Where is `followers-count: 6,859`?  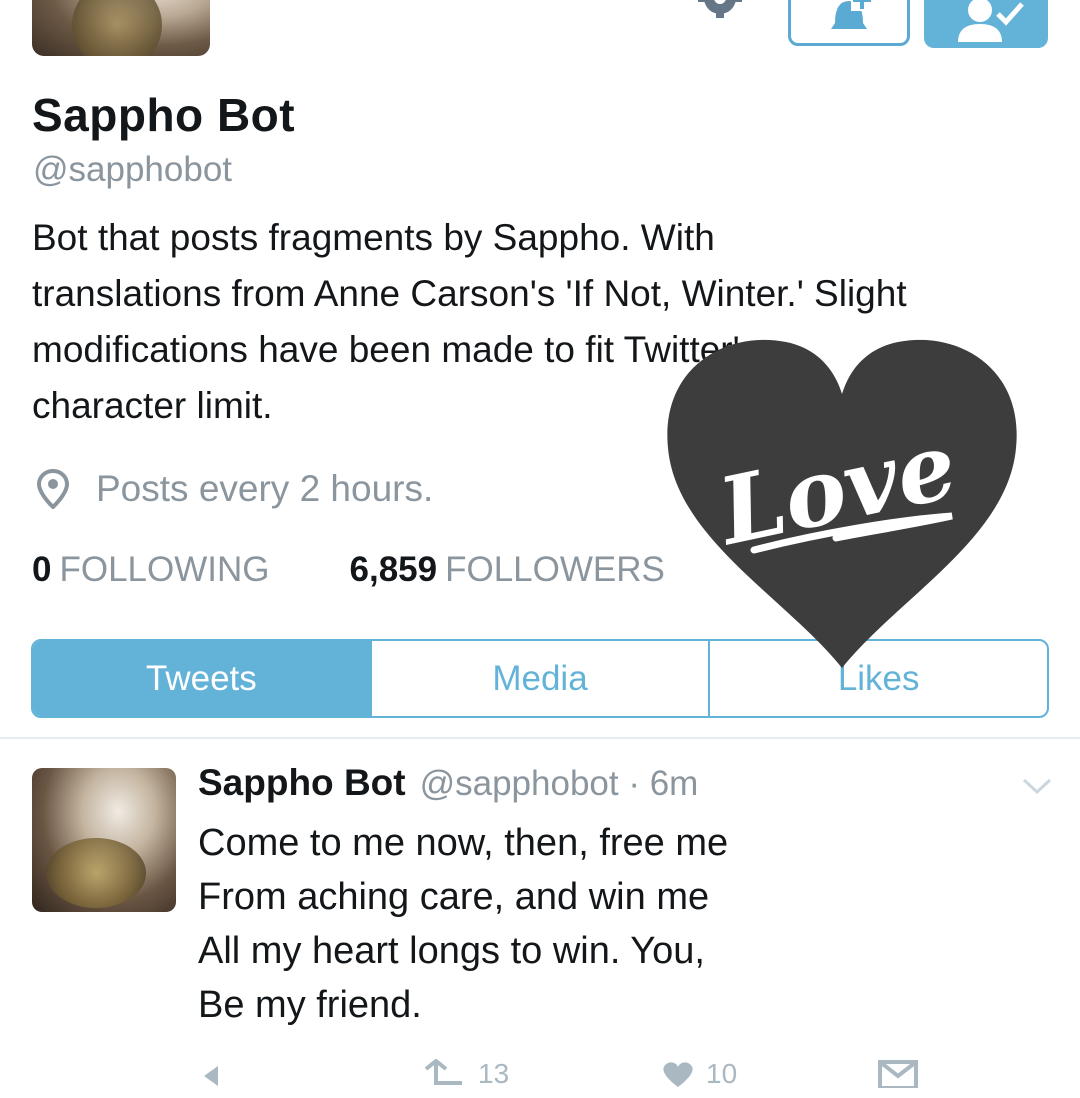
followers-count: 6,859 is located at coordinates (393, 569).